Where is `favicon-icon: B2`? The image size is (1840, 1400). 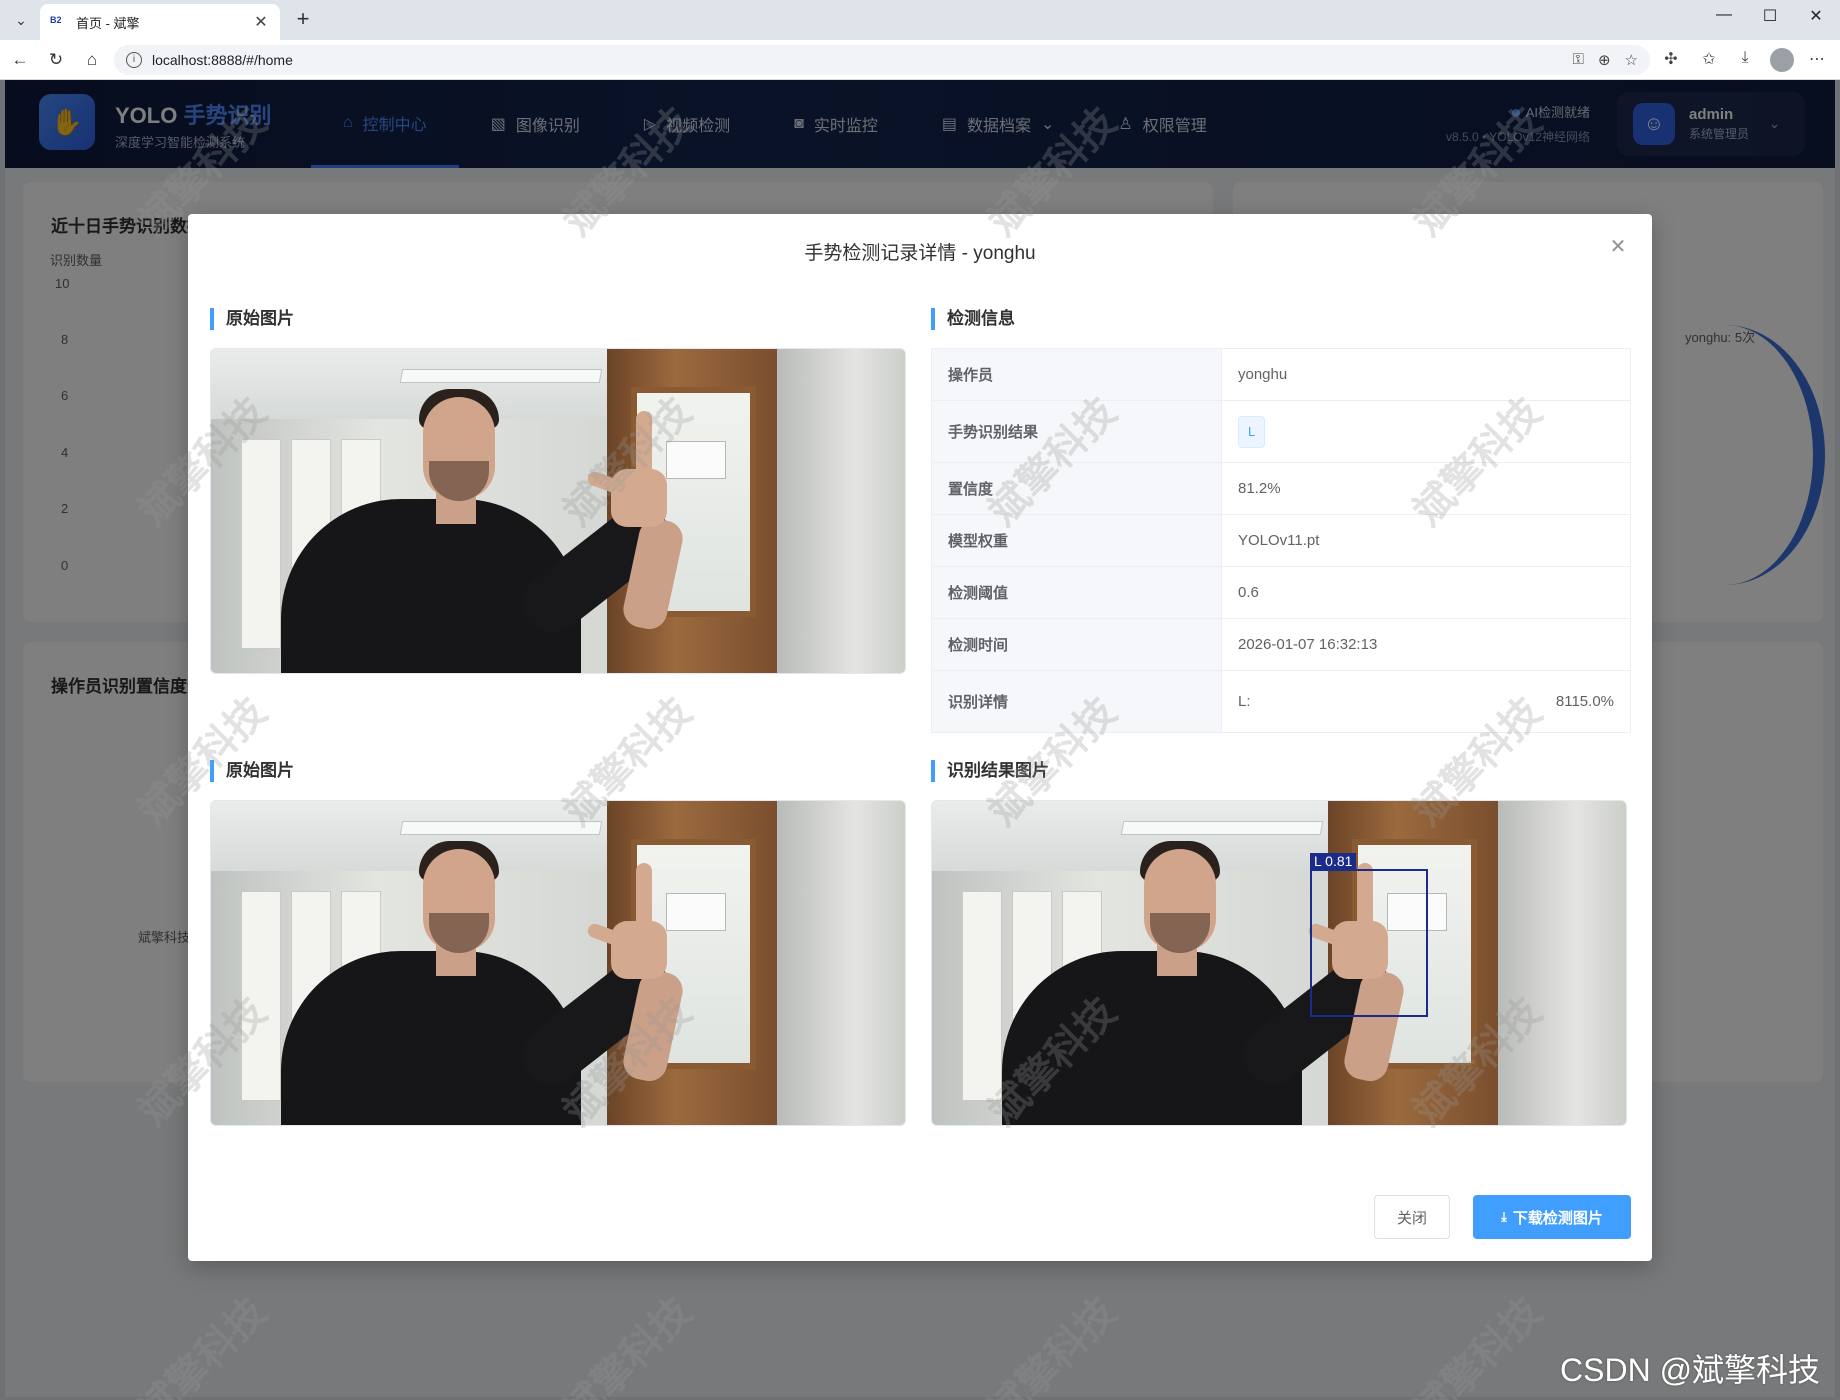
favicon-icon: B2 is located at coordinates (56, 20).